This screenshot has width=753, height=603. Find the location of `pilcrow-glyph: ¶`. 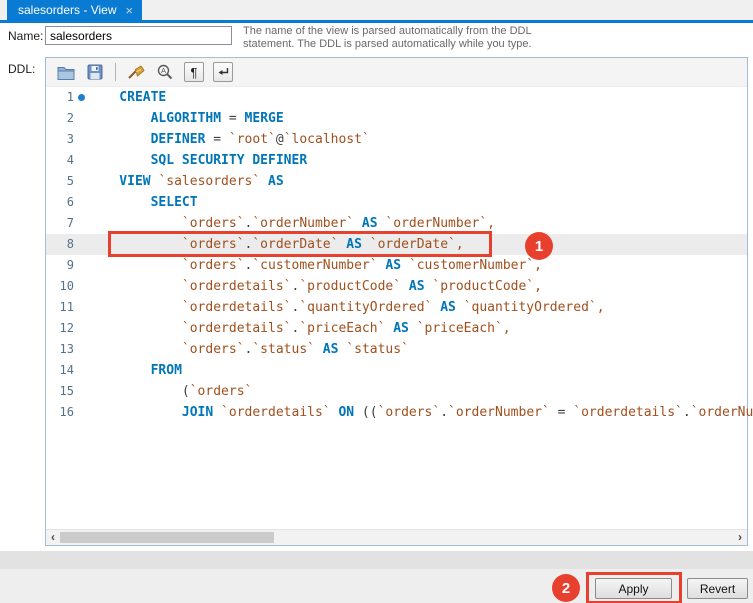

pilcrow-glyph: ¶ is located at coordinates (194, 72).